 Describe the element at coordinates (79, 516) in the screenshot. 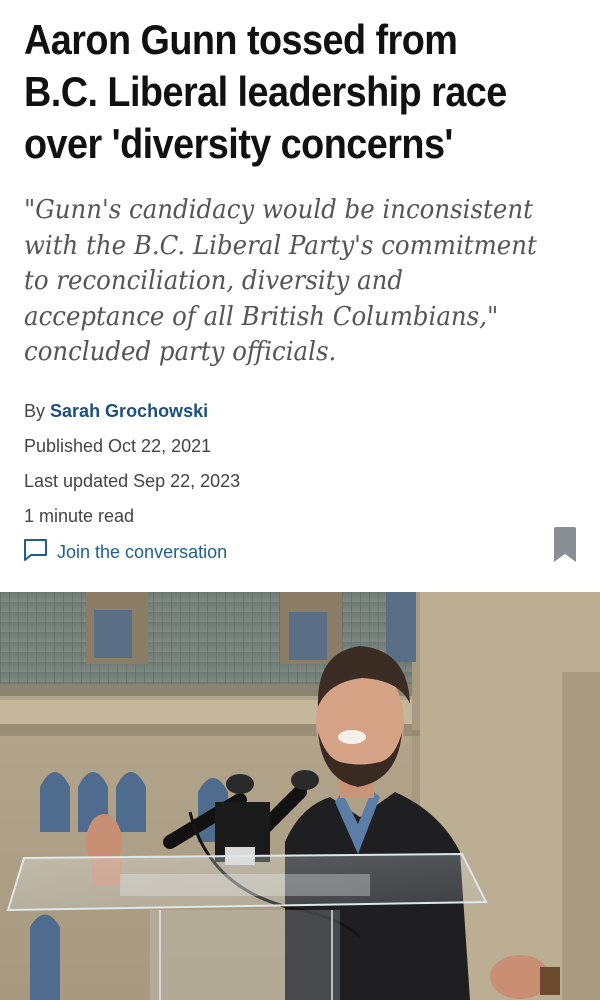

I see `read-time: 1 minute read` at that location.